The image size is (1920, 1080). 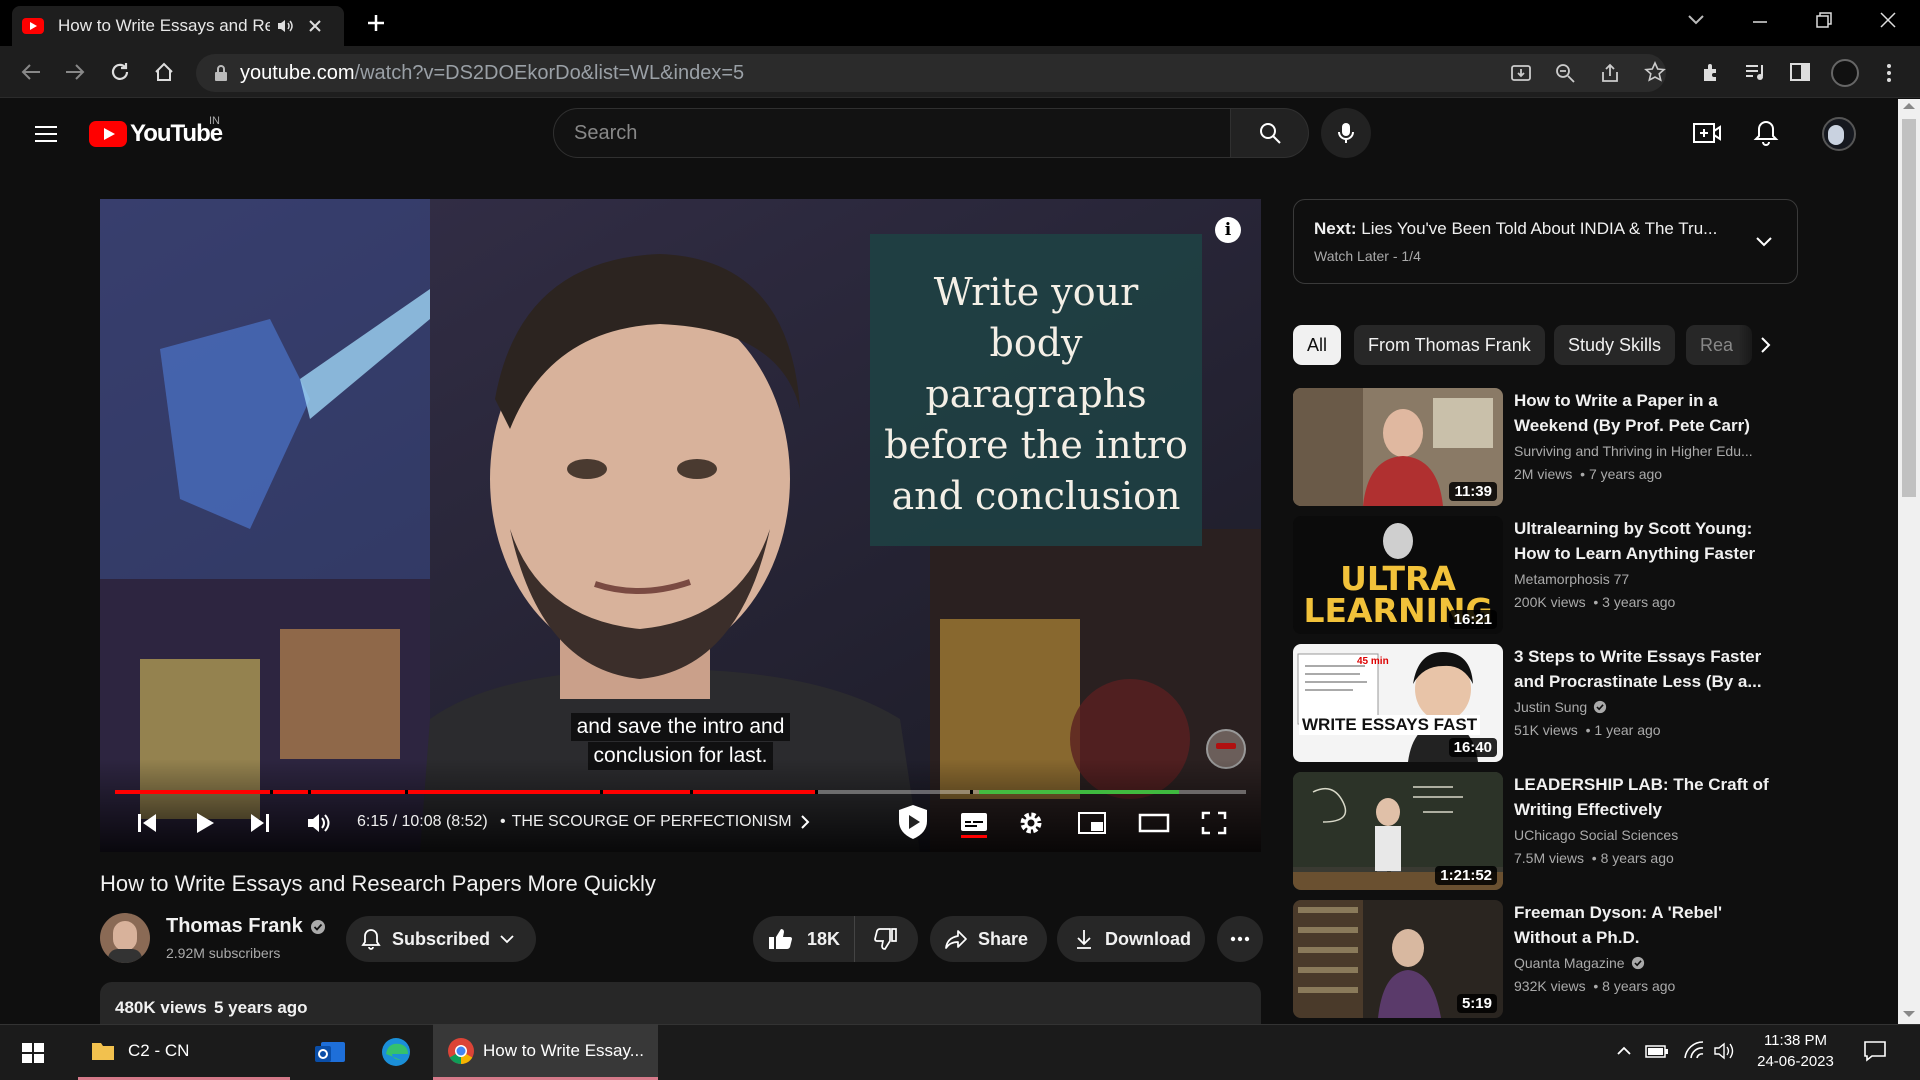 I want to click on taskbar-file-explorer: C2 - CN, so click(x=184, y=1052).